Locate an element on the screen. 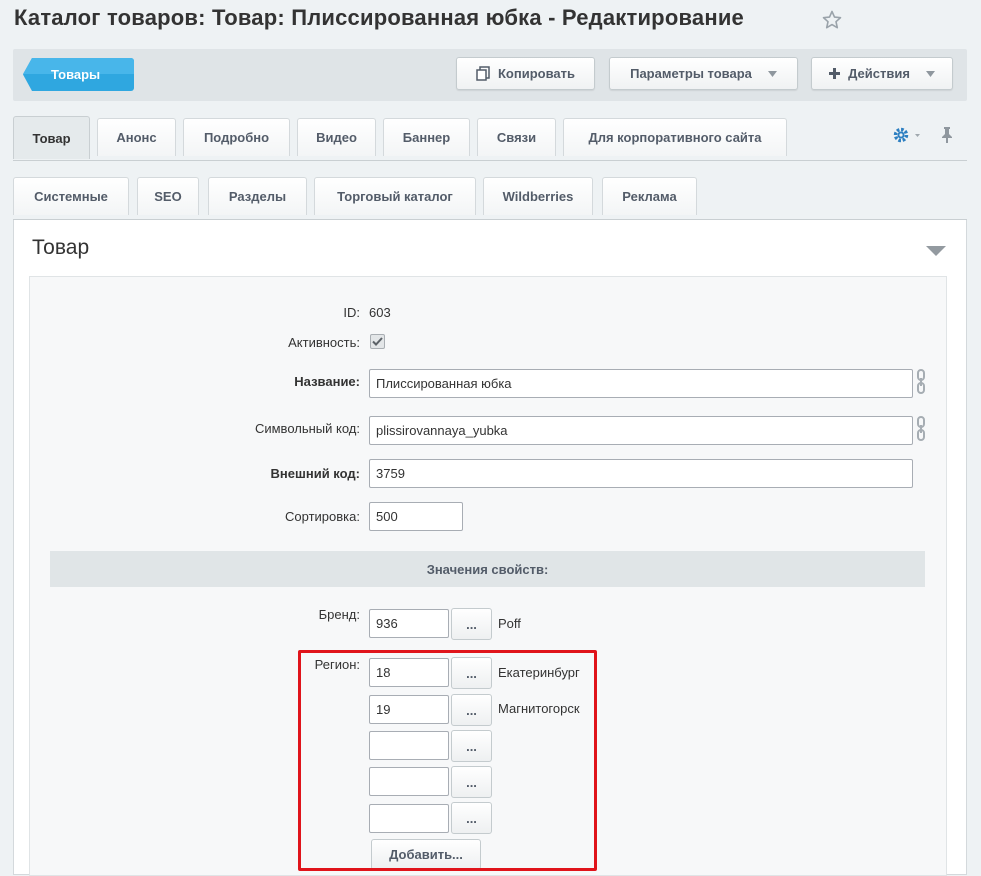 This screenshot has height=876, width=981. active-checkbox is located at coordinates (377, 341).